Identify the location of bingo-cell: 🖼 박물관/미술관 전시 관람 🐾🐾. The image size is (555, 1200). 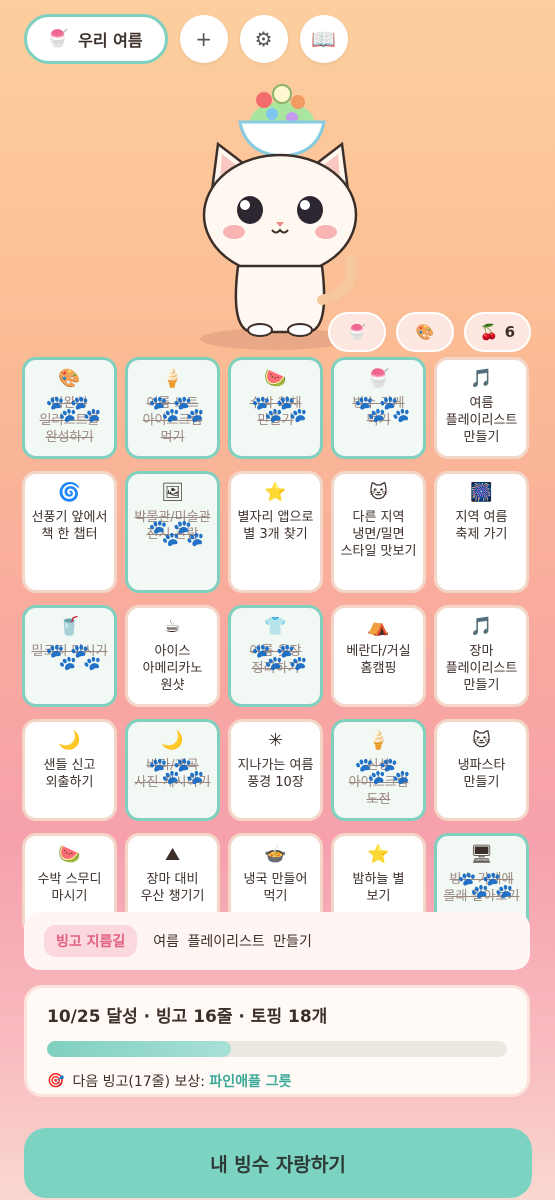
(172, 532).